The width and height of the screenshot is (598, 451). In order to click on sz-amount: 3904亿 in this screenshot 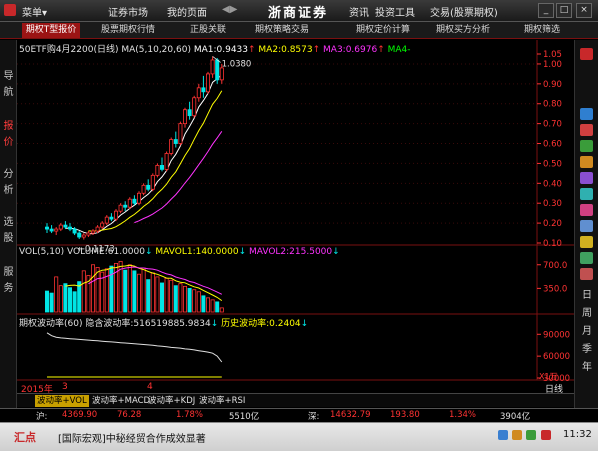, I will do `click(515, 417)`.